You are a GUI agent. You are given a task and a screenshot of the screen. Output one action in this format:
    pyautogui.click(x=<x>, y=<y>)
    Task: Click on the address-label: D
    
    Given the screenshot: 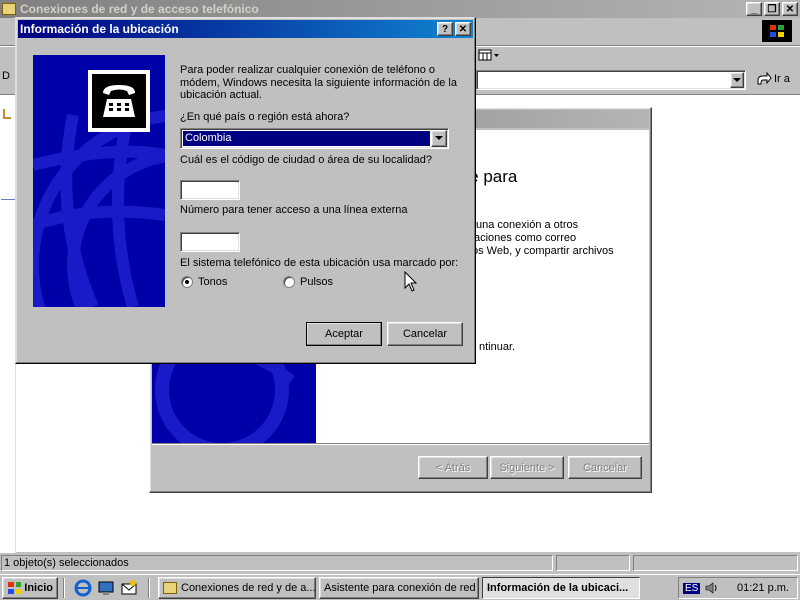 What is the action you would take?
    pyautogui.click(x=6, y=79)
    